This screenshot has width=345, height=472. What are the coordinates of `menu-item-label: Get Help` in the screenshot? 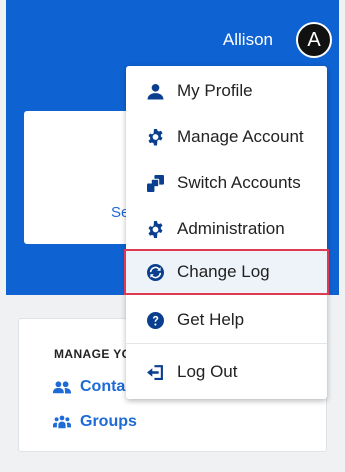 It's located at (211, 319).